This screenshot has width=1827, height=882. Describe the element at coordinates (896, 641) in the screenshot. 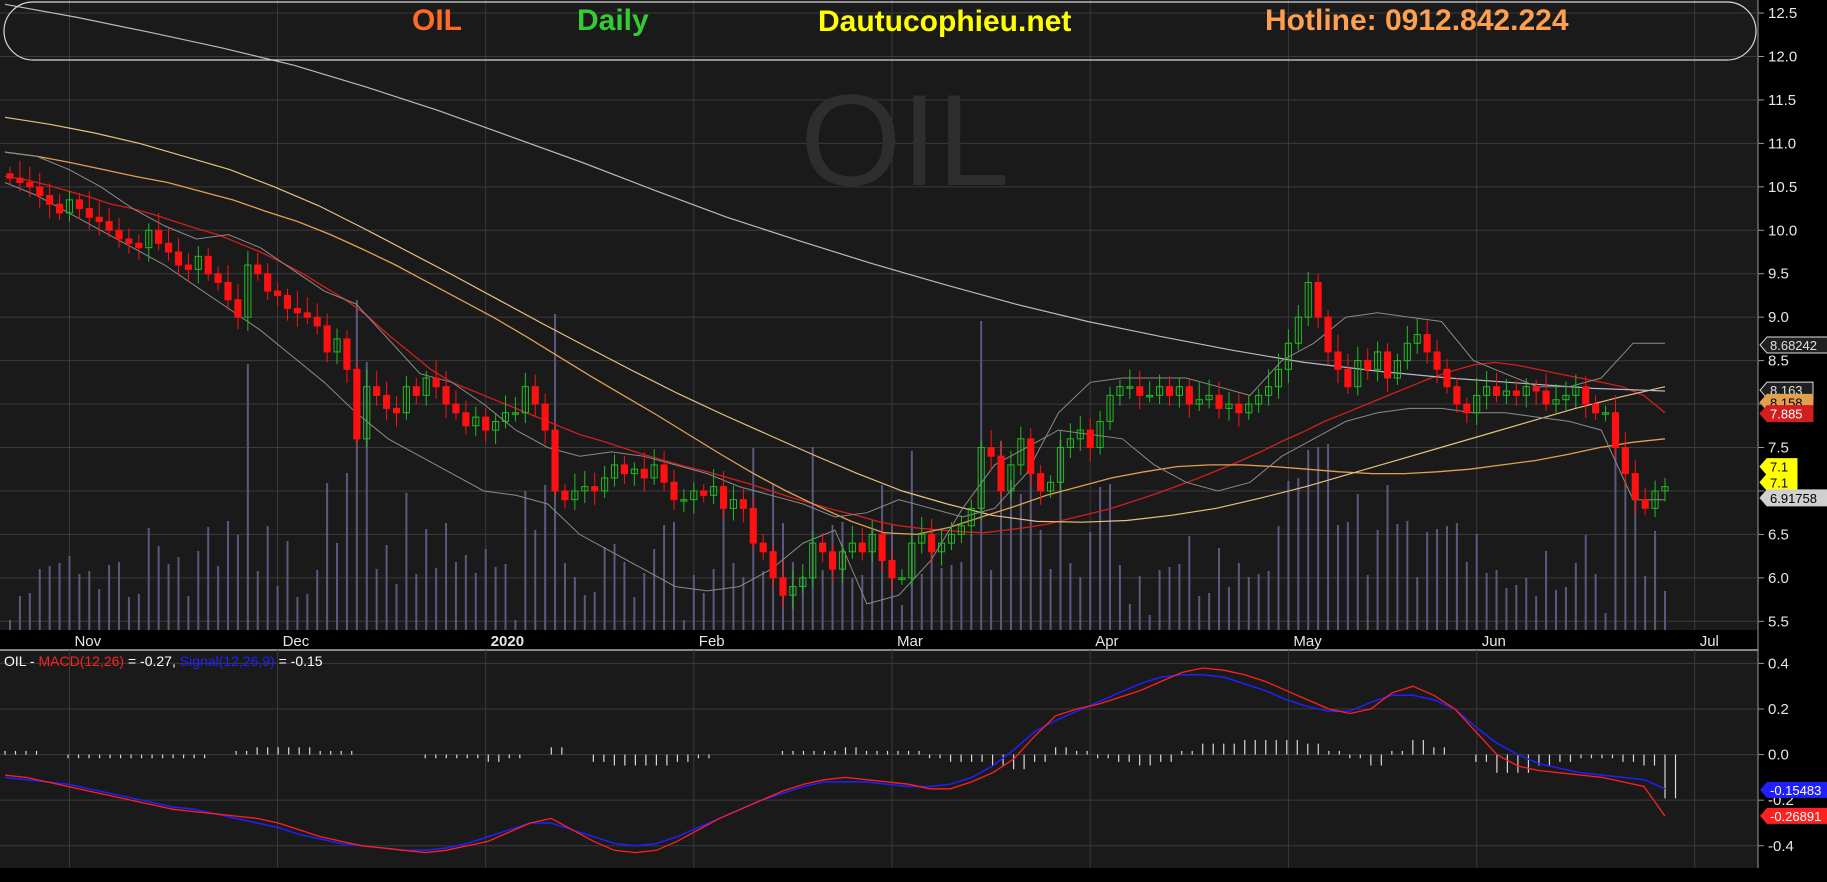

I see `date-axis: Nov Dec 2020 Feb Mar Apr May Jun Jul` at that location.